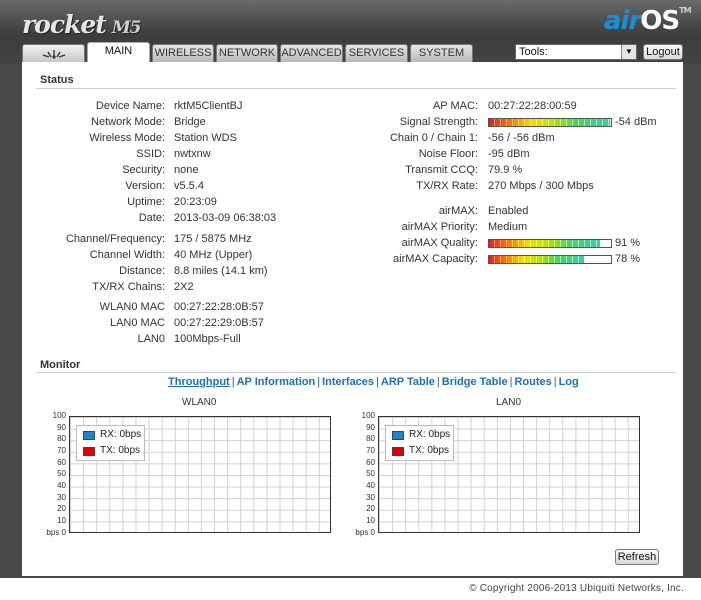  I want to click on tx-rx-rate-label: TX/RX Rate:, so click(447, 186).